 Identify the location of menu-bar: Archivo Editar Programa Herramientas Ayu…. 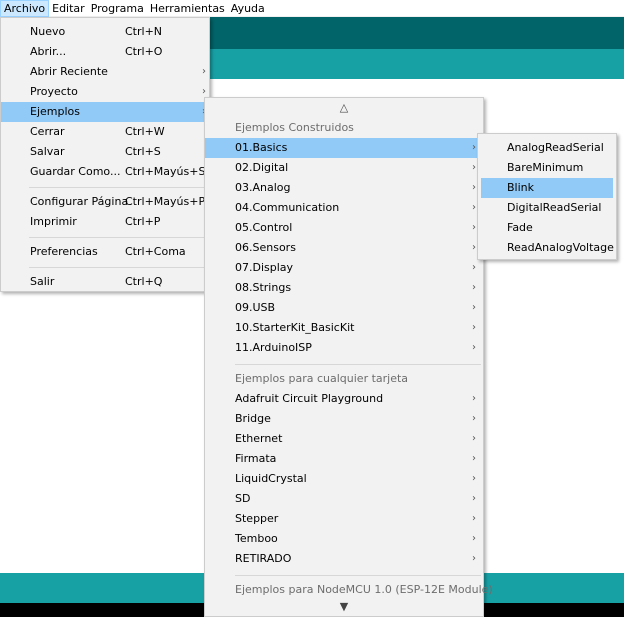
(312, 8).